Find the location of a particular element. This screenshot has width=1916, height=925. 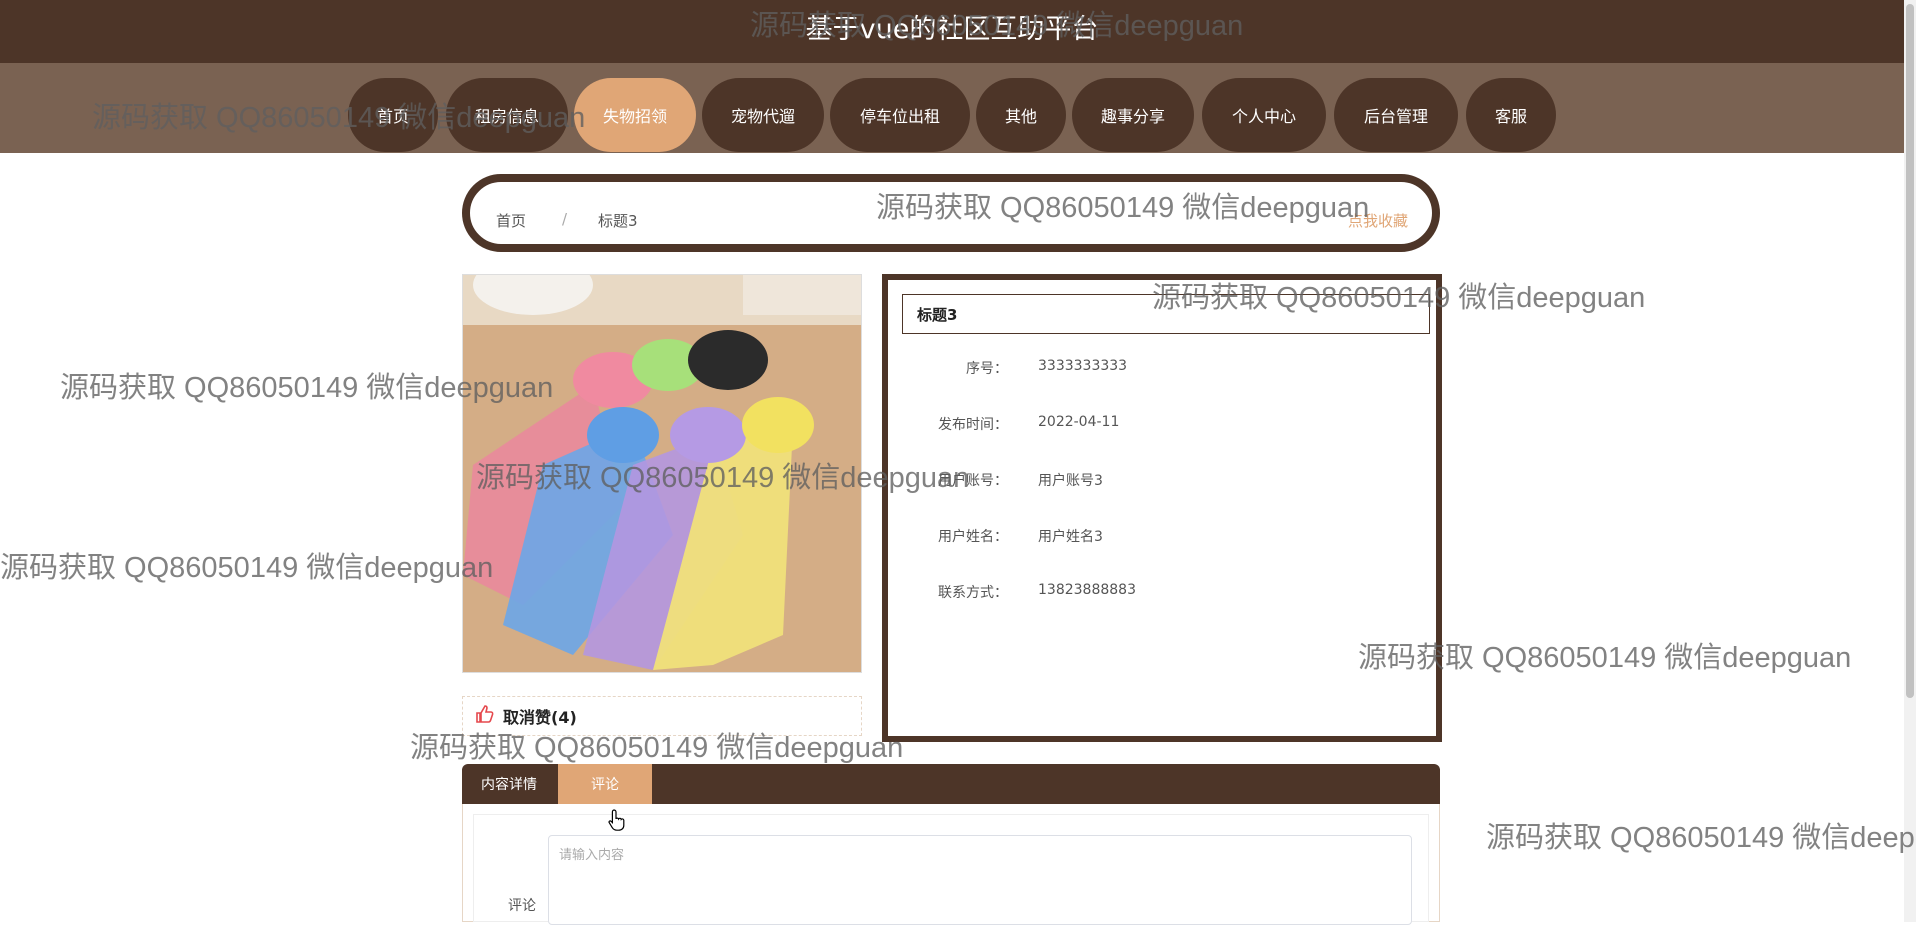

breadcrumb-current: 标题3 is located at coordinates (618, 221).